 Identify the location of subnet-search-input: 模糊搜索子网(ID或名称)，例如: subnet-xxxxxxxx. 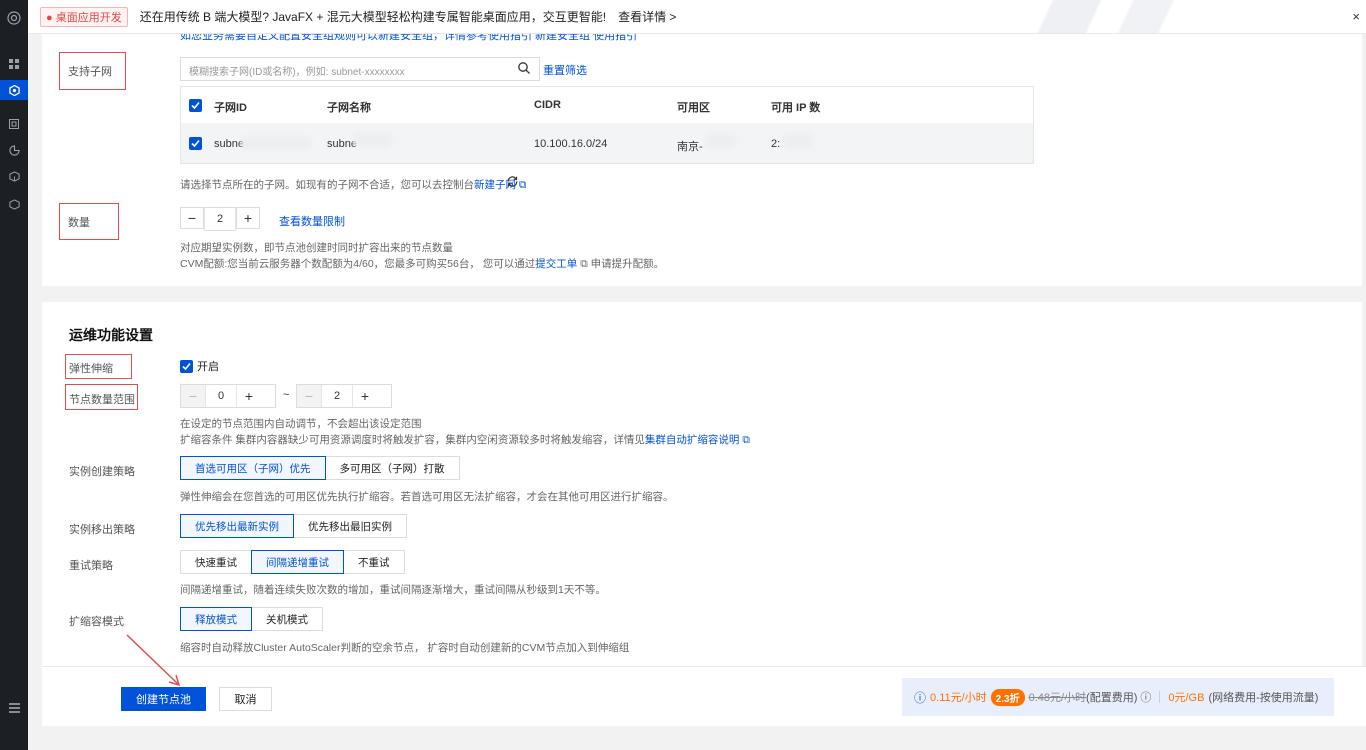
(360, 69).